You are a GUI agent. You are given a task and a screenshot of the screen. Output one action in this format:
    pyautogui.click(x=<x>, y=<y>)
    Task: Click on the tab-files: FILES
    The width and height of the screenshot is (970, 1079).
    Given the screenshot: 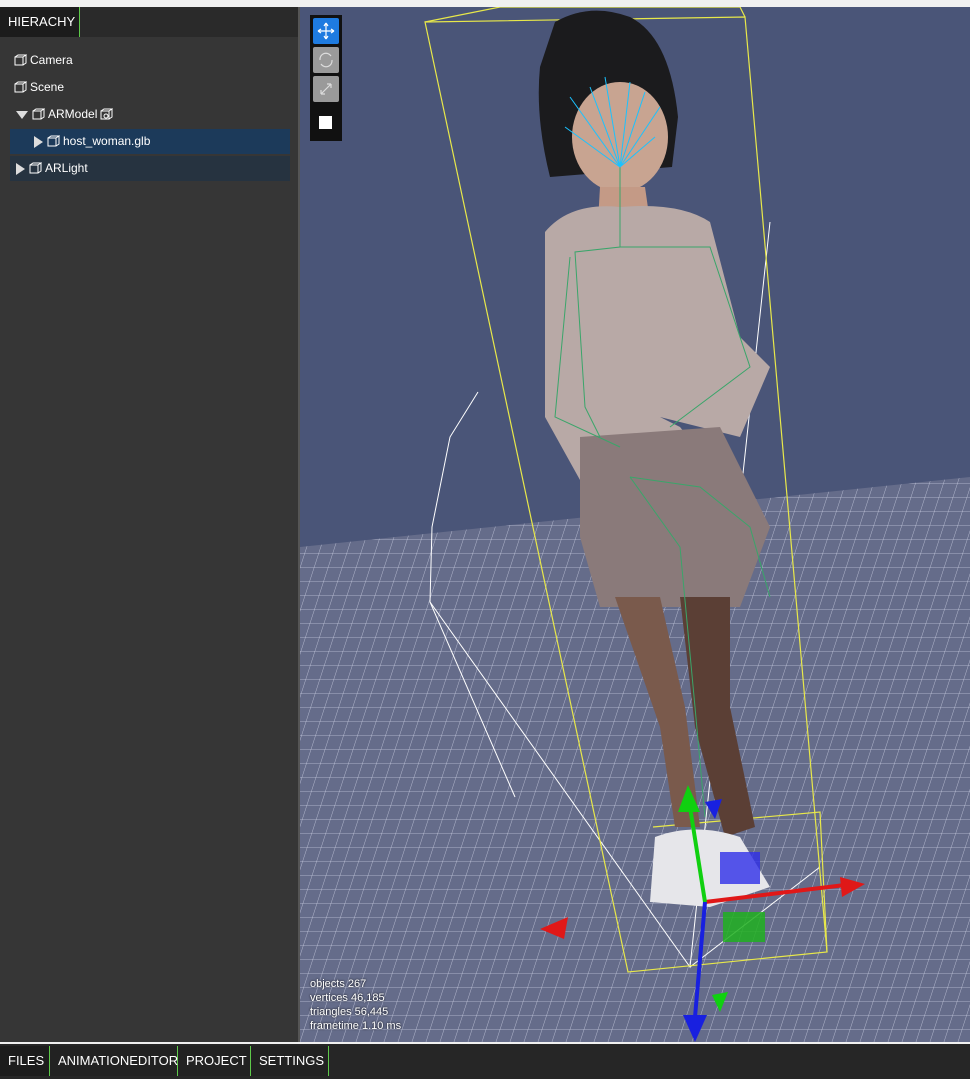 What is the action you would take?
    pyautogui.click(x=25, y=1061)
    